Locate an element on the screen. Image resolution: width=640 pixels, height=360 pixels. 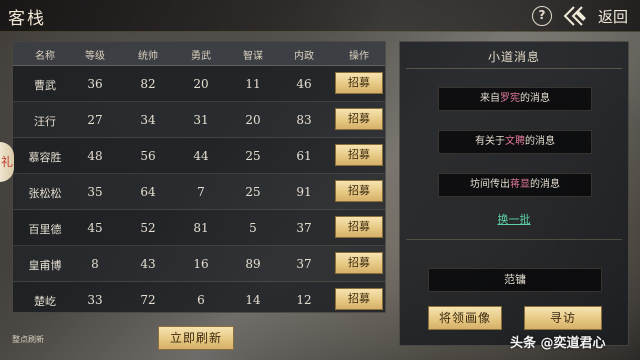
rumor-item: 有关于文聘的消息 is located at coordinates (515, 142).